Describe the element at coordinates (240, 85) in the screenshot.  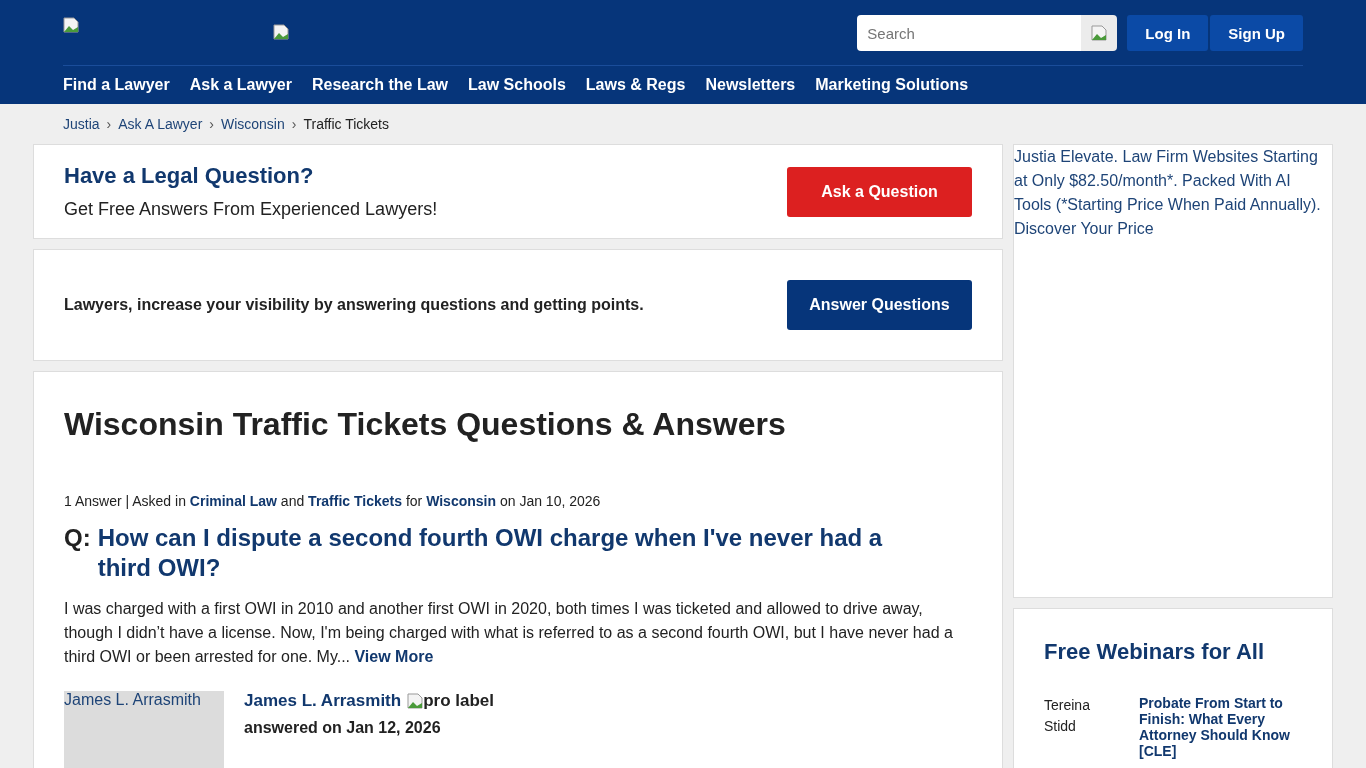
I see `nav-link: Ask a Lawyer` at that location.